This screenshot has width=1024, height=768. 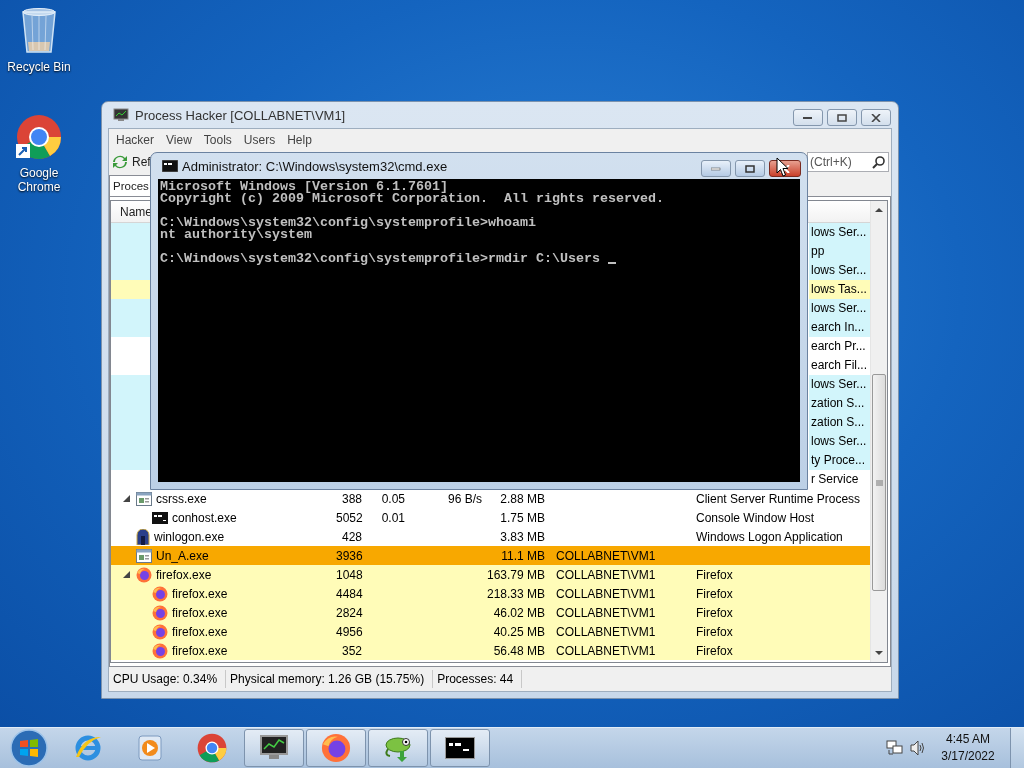 I want to click on description-cell: Client Server Runtime Process, so click(x=778, y=498).